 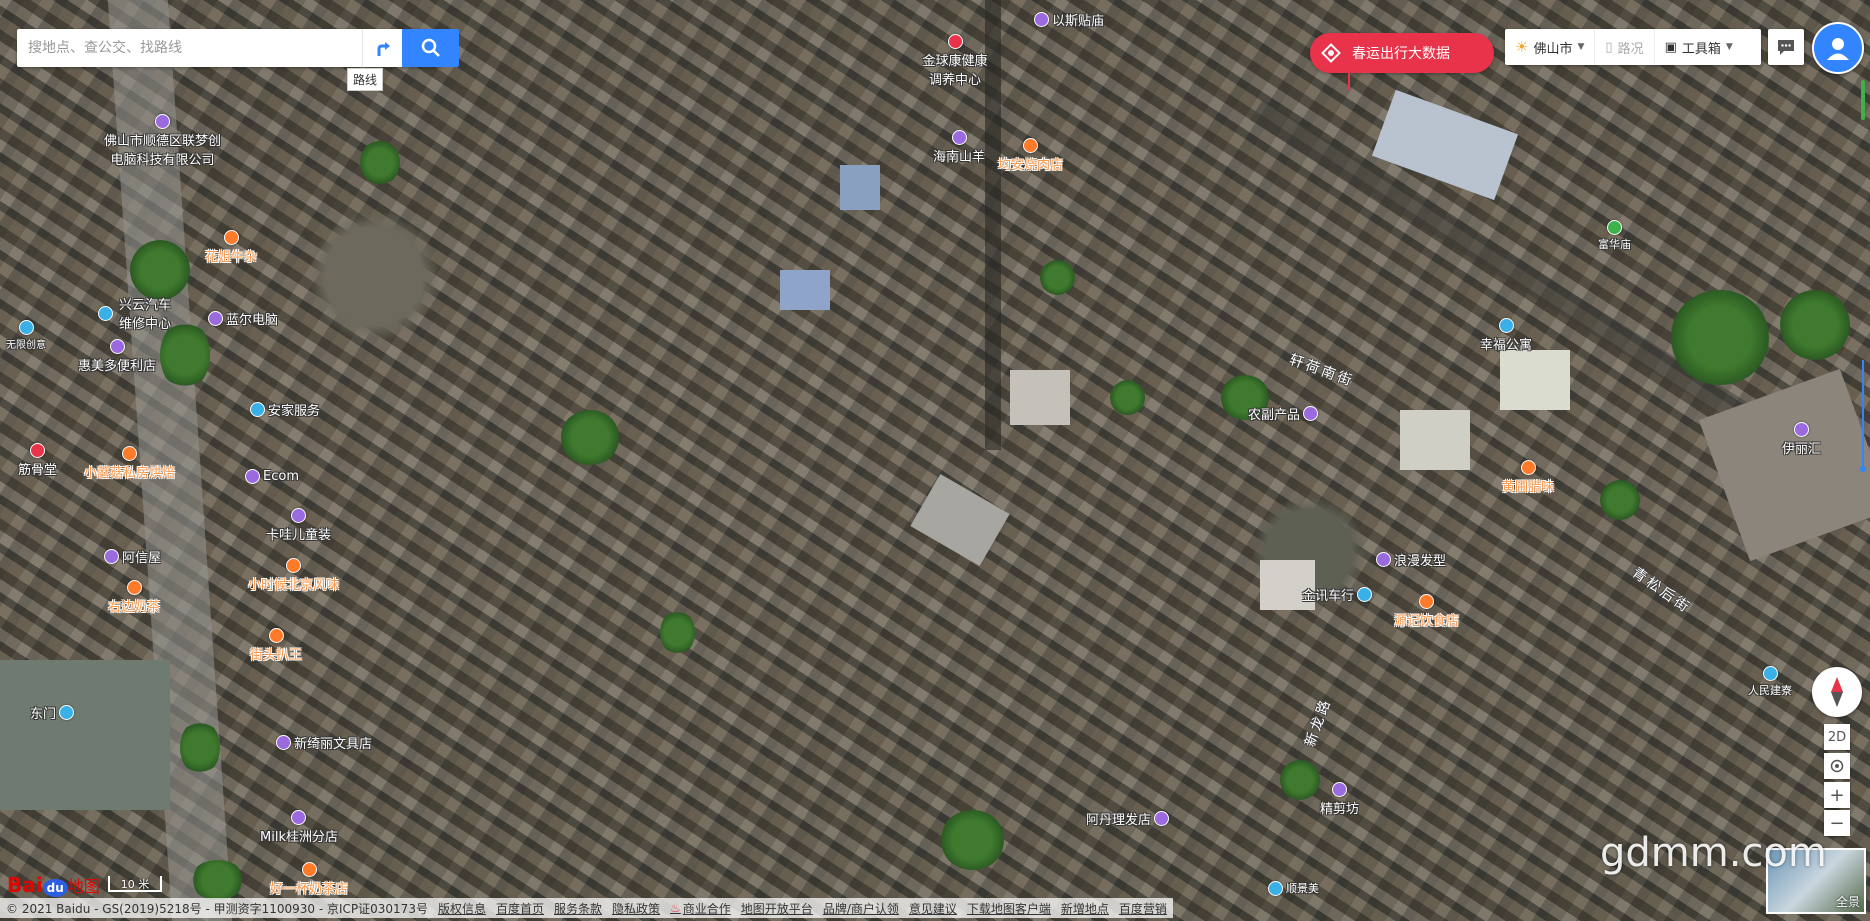 I want to click on traffic-light-icon: ▯, so click(x=1609, y=47).